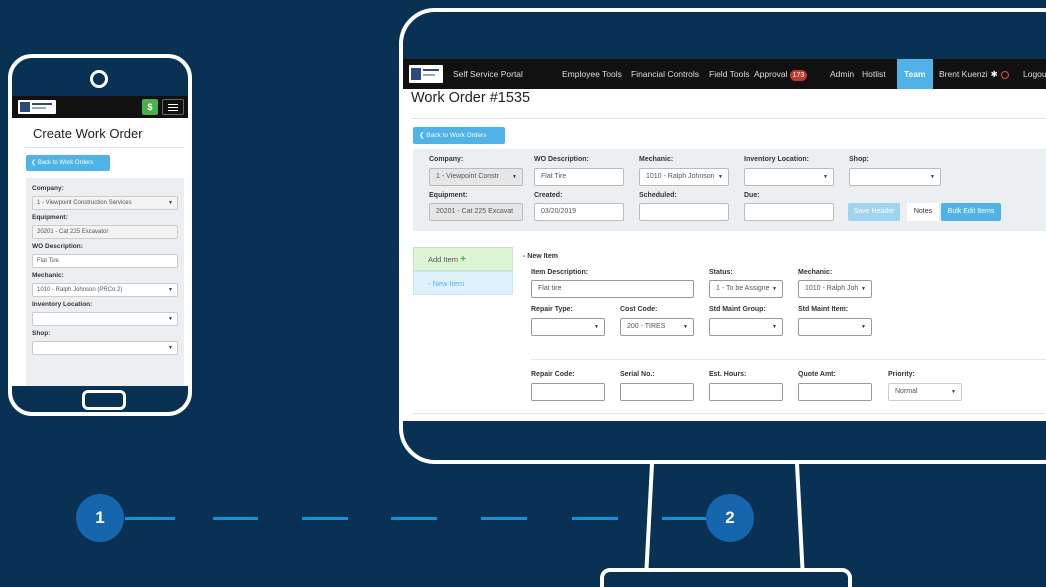 This screenshot has height=587, width=1046. What do you see at coordinates (730, 518) in the screenshot?
I see `step-two-badge: 2` at bounding box center [730, 518].